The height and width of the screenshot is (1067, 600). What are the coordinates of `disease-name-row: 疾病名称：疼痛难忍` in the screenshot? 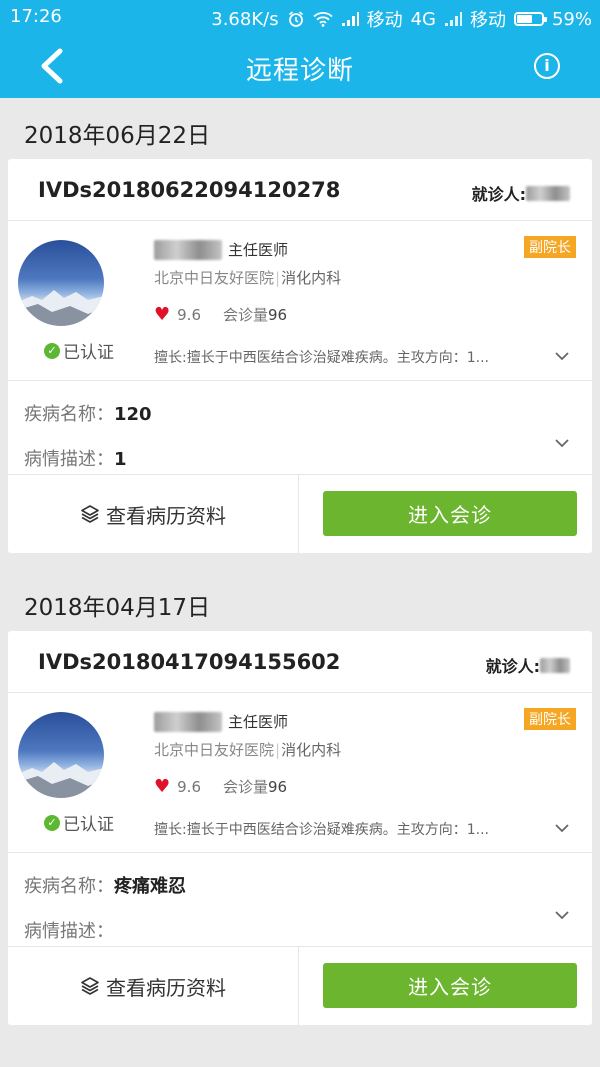 It's located at (105, 885).